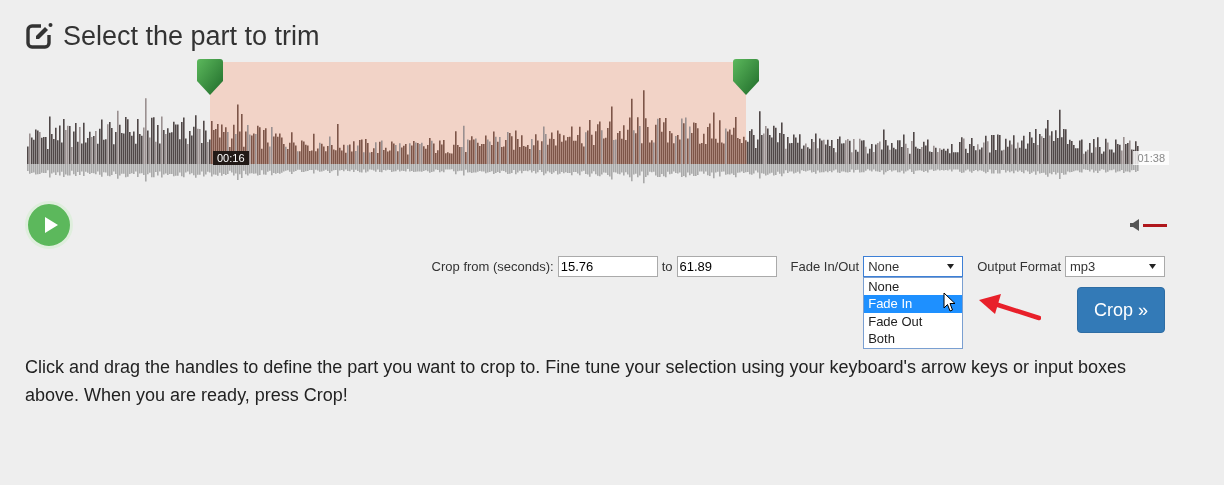 The height and width of the screenshot is (485, 1224). What do you see at coordinates (1019, 266) in the screenshot?
I see `field-label: Output Format` at bounding box center [1019, 266].